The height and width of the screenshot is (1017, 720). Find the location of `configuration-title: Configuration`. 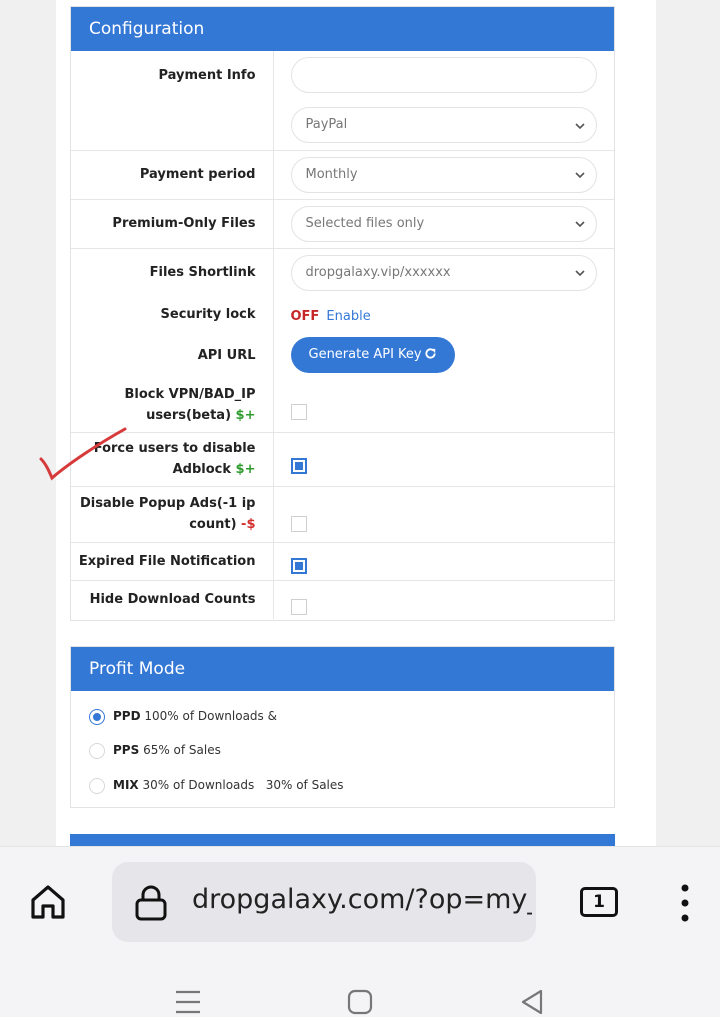

configuration-title: Configuration is located at coordinates (342, 29).